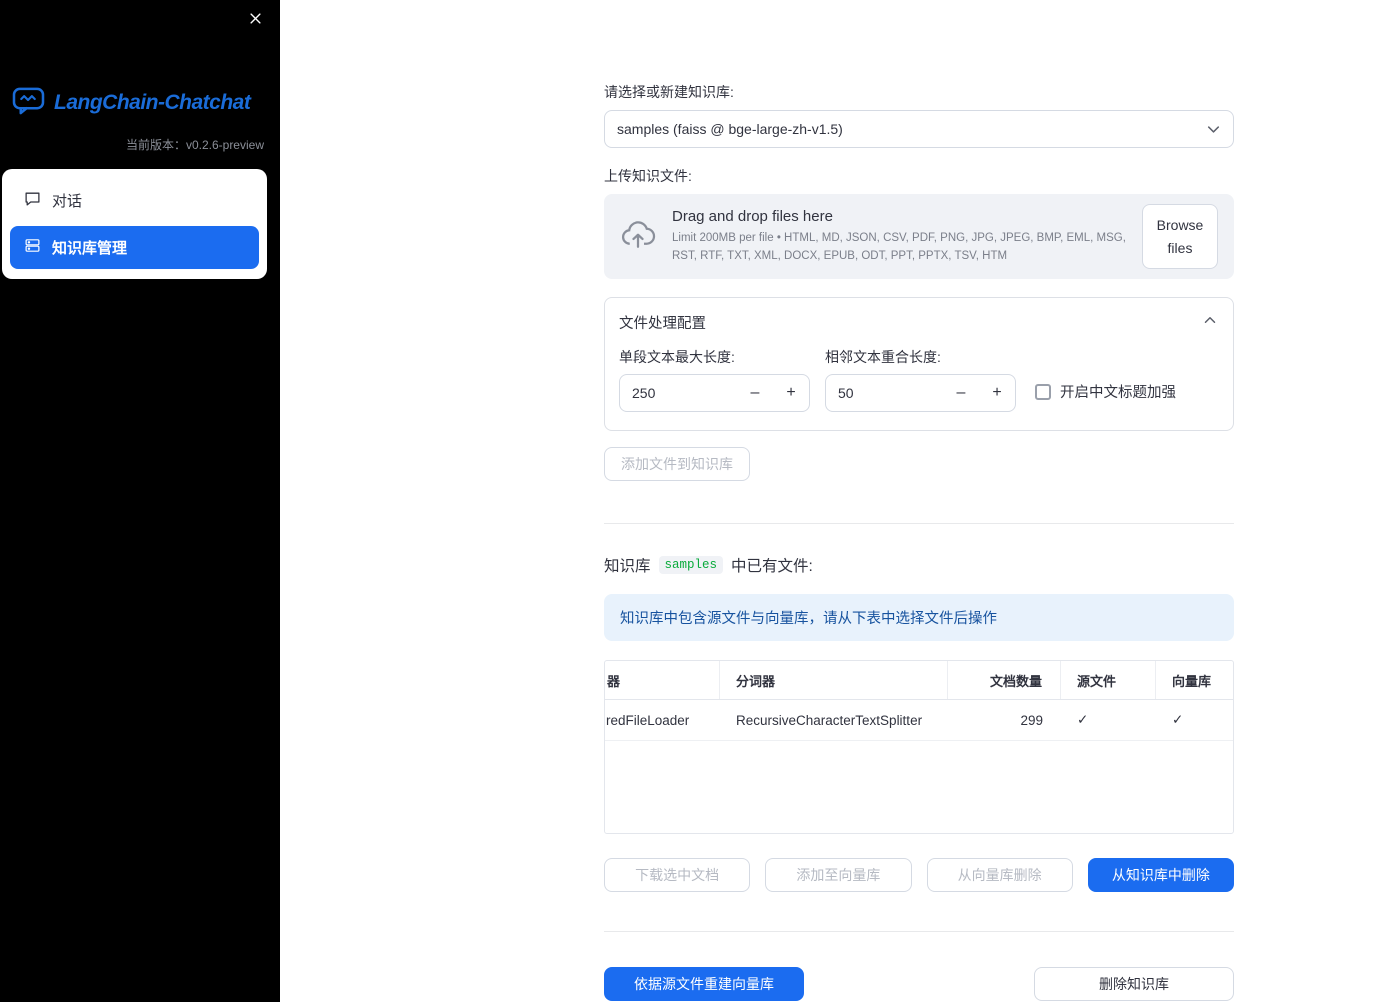  What do you see at coordinates (704, 984) in the screenshot?
I see `rebuild-vectorstore-button: 依据源文件重建向量库` at bounding box center [704, 984].